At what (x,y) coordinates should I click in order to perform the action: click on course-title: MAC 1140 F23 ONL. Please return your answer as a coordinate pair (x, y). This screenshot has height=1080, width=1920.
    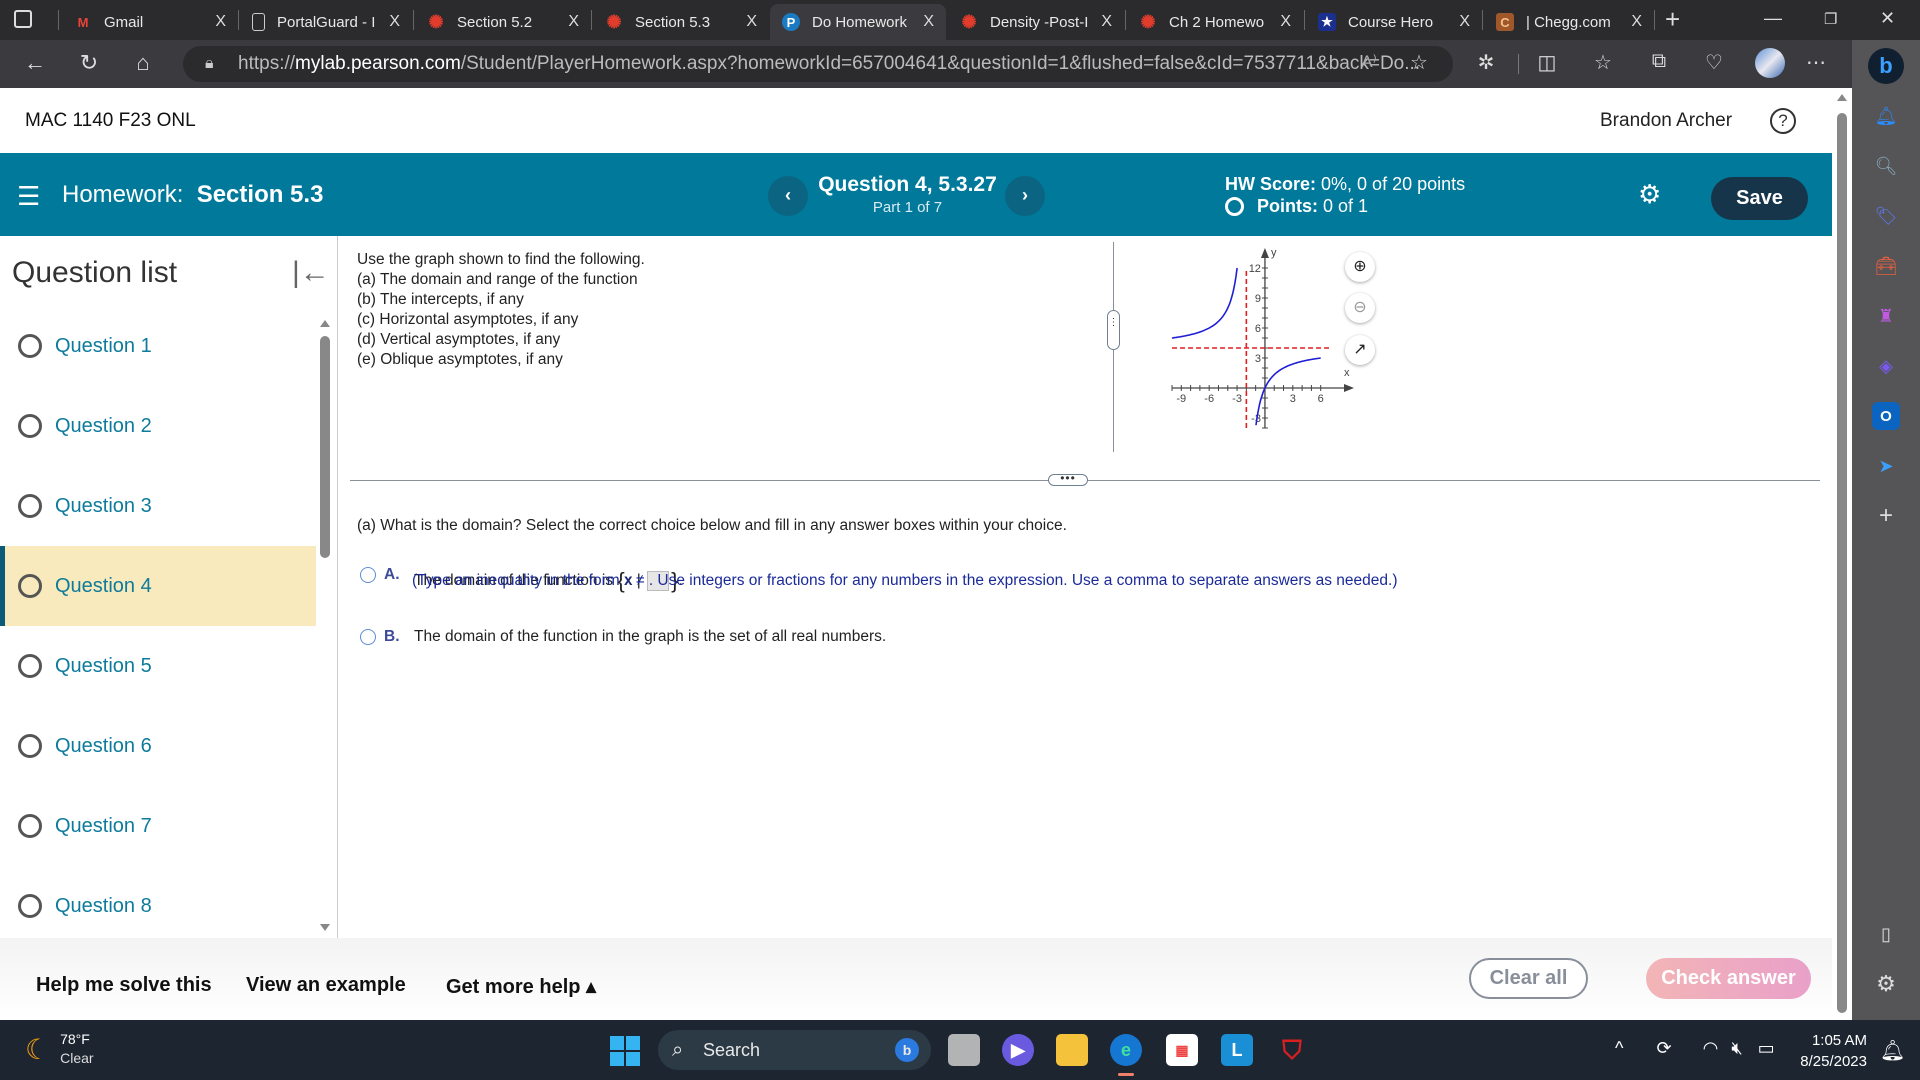
    Looking at the image, I should click on (110, 121).